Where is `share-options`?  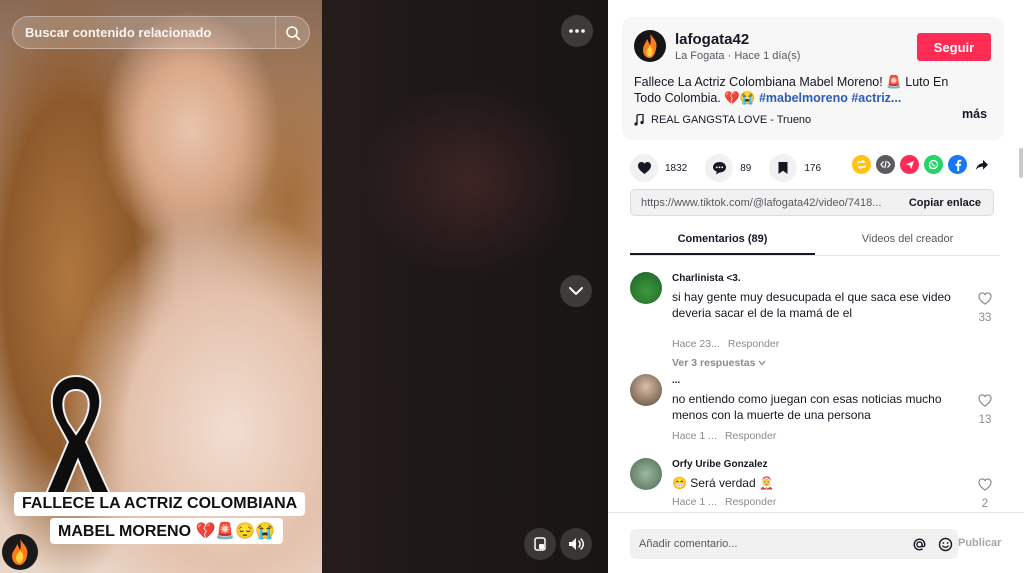
share-options is located at coordinates (921, 164).